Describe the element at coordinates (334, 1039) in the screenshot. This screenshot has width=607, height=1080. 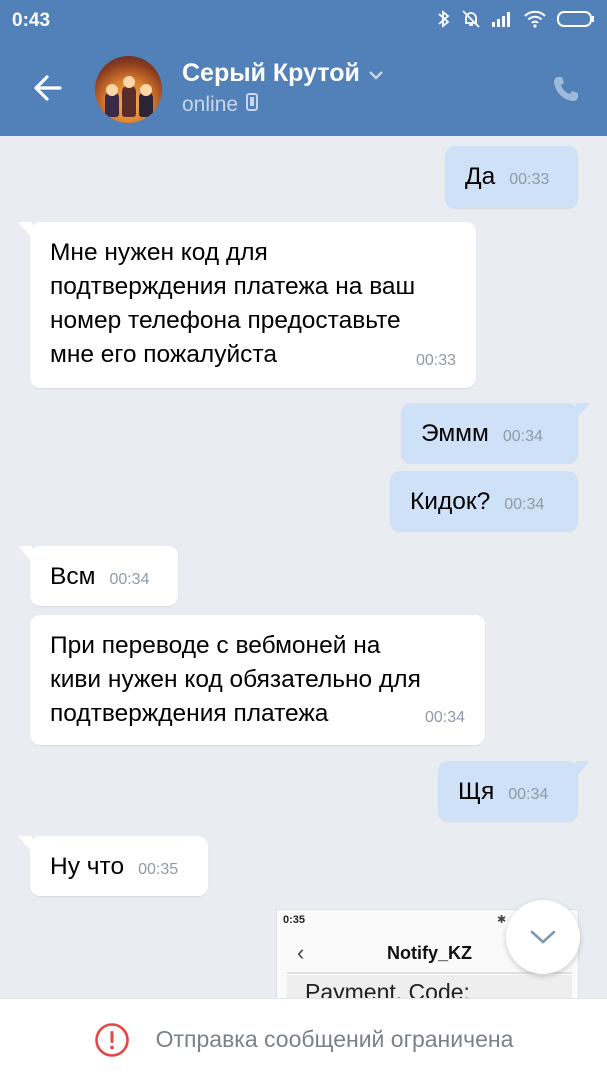
I see `restricted-label: Отправка сообщений ограничена` at that location.